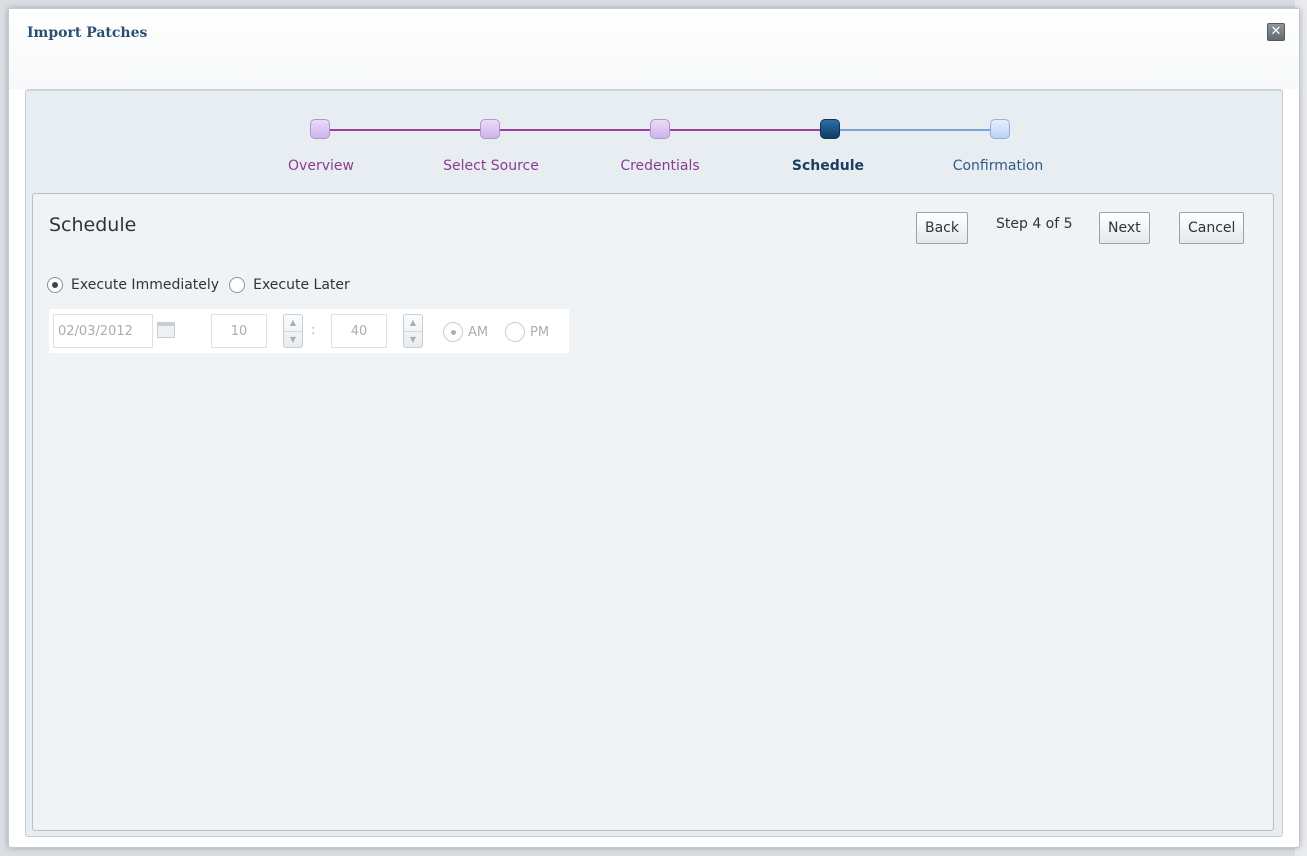 Image resolution: width=1307 pixels, height=856 pixels. Describe the element at coordinates (490, 129) in the screenshot. I see `train-stop-select-source` at that location.